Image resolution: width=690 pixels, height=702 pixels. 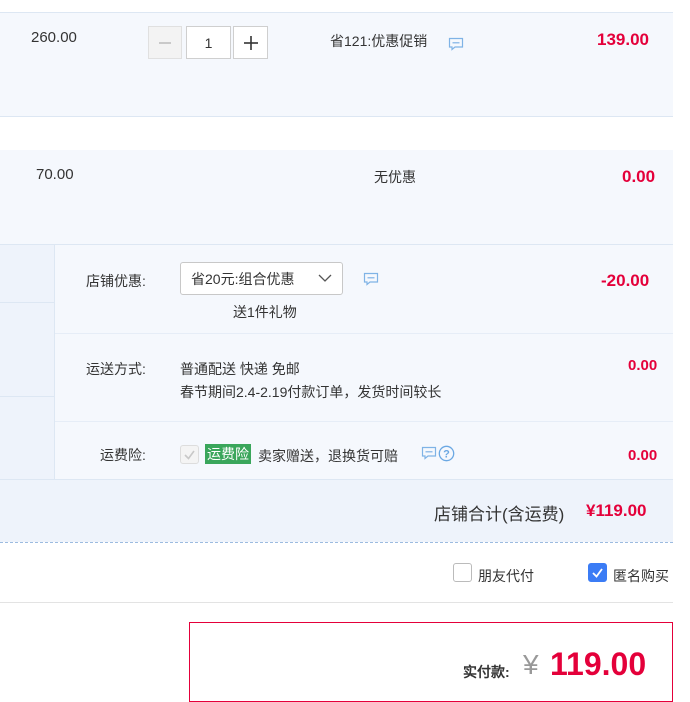 I want to click on insurance-amount: 0.00, so click(x=643, y=455).